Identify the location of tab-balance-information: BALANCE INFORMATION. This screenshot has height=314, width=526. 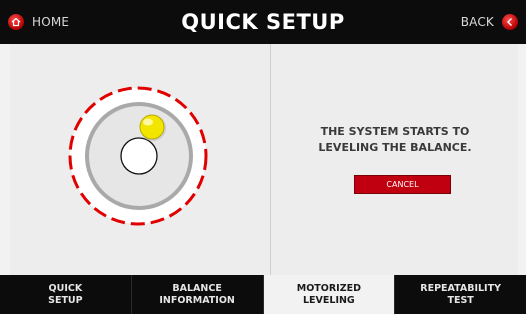
(198, 294).